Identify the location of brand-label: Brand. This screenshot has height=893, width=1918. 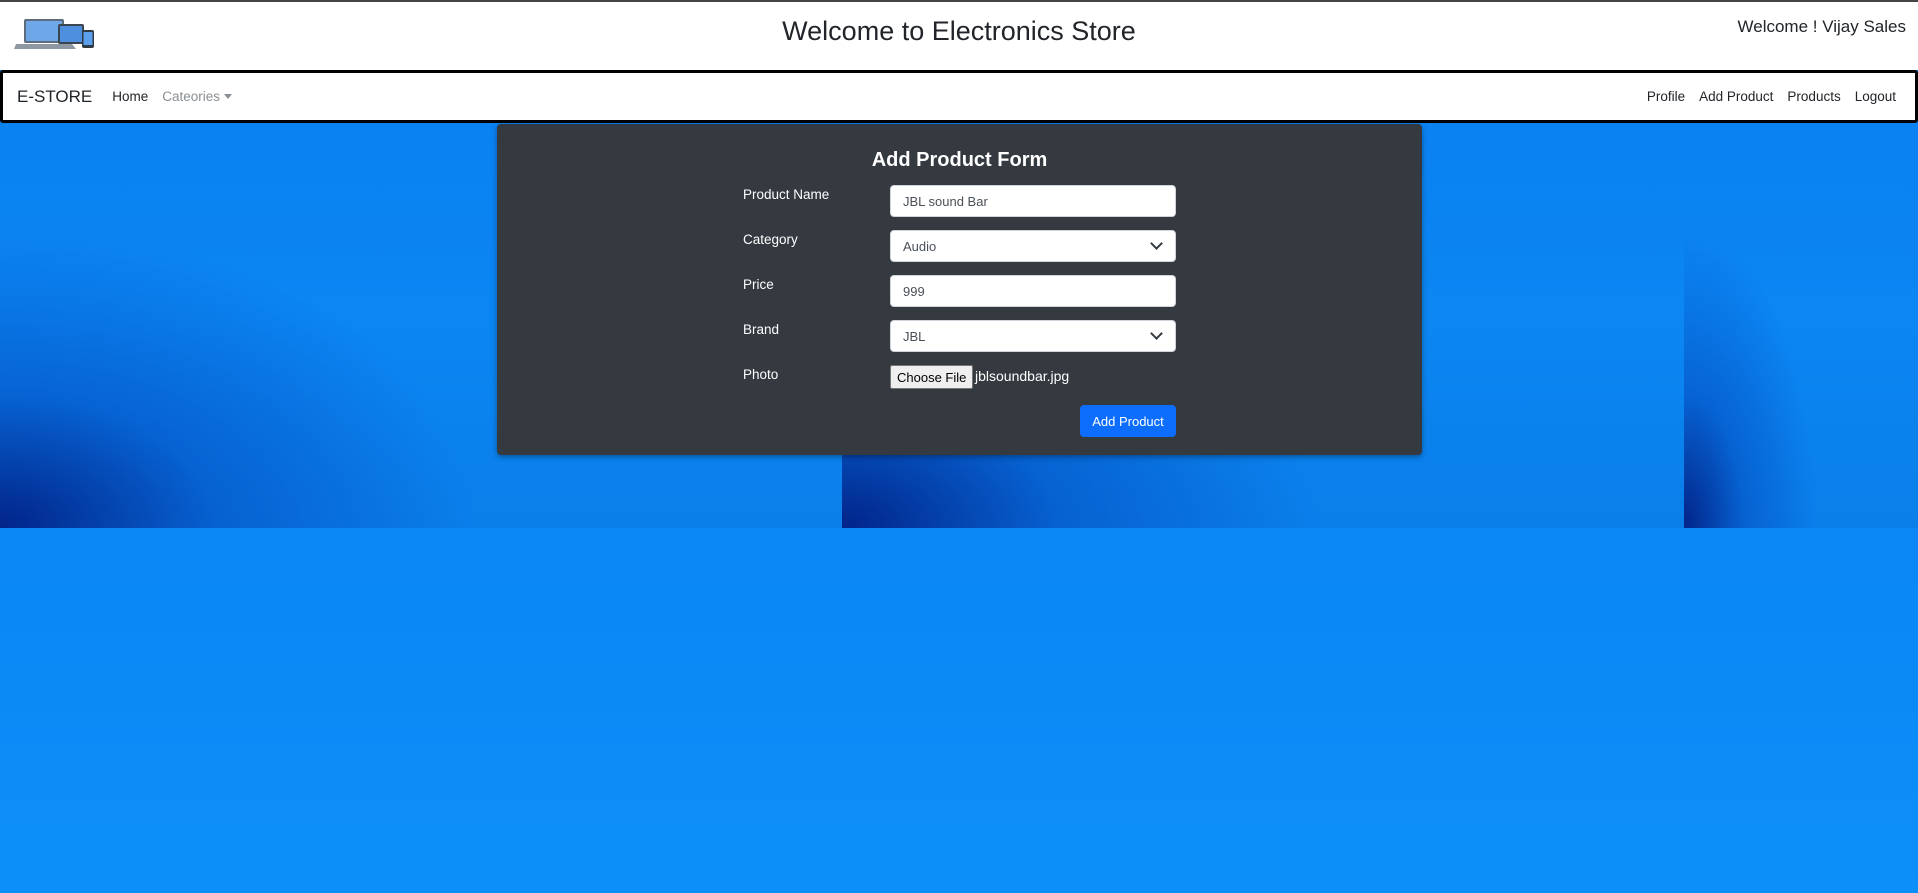
(761, 329).